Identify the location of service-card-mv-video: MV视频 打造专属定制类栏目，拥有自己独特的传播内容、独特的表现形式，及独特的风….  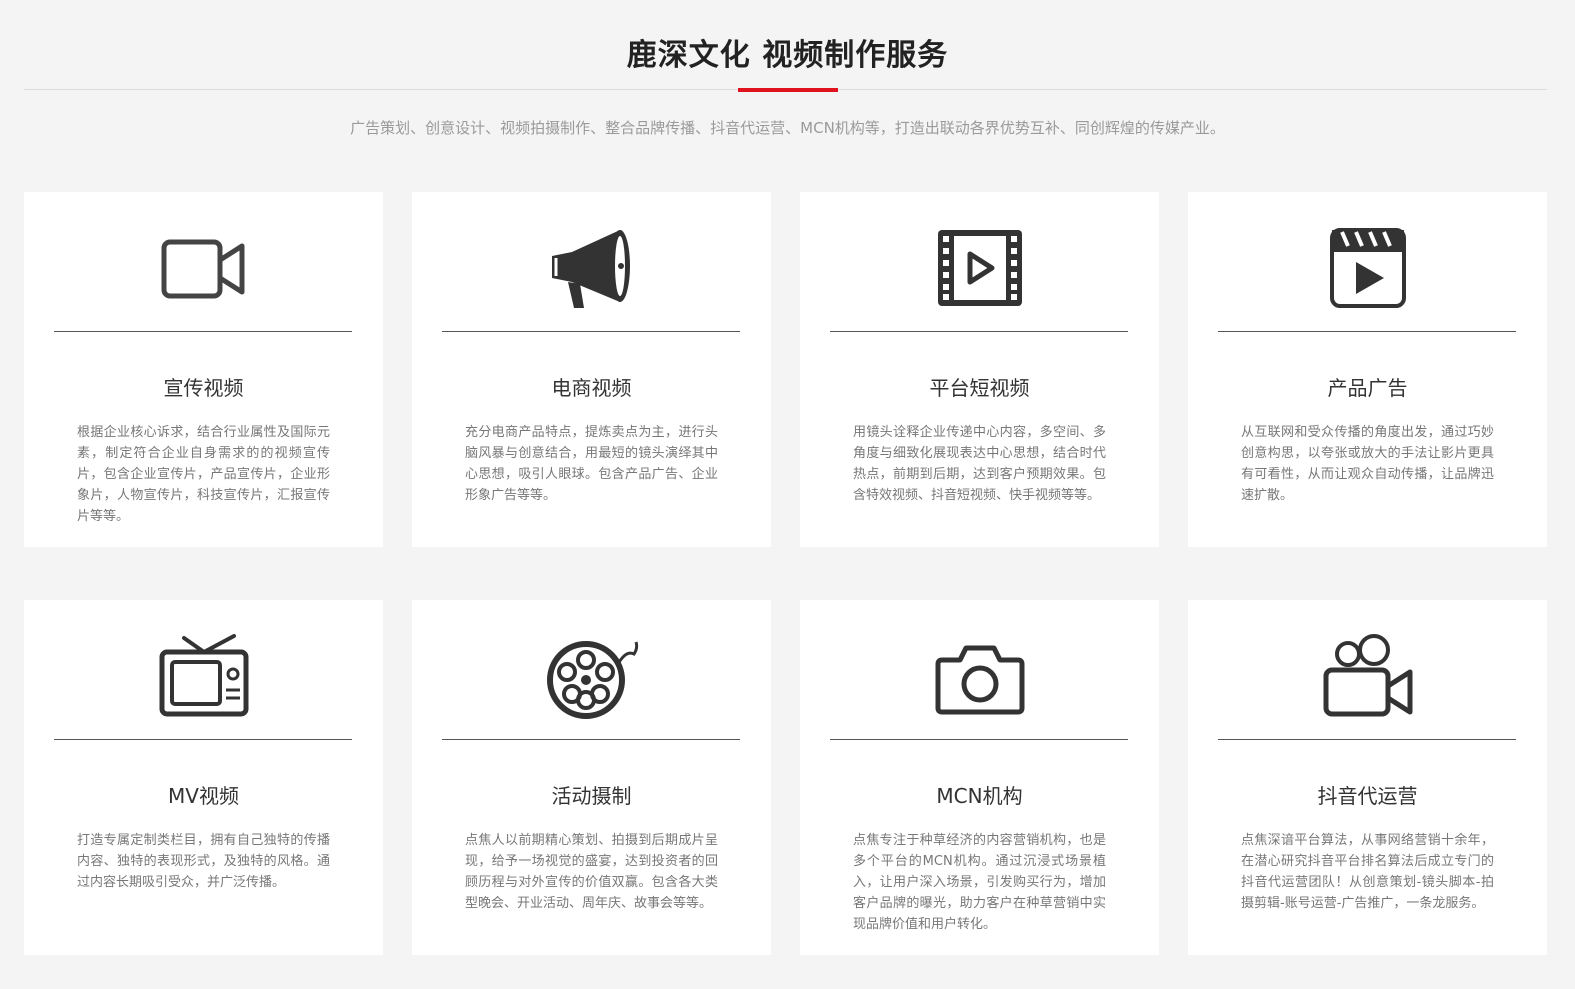
(203, 777).